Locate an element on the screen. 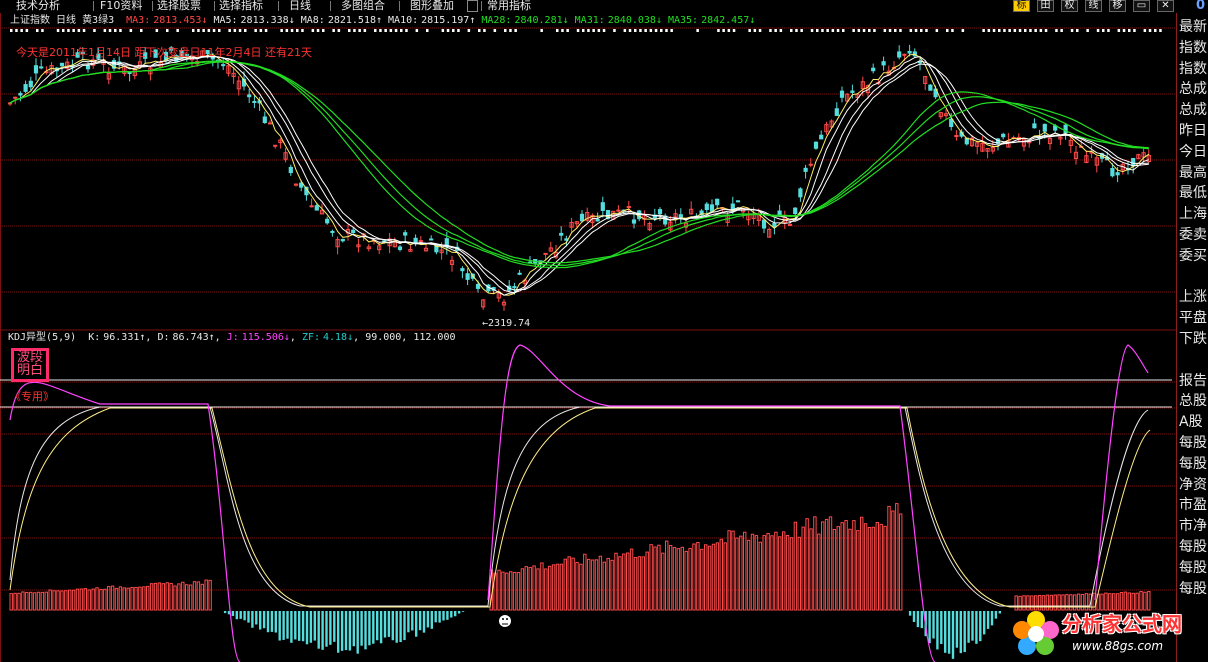 Image resolution: width=1208 pixels, height=662 pixels. toolbar-multi-chart: 多图组合 is located at coordinates (363, 6).